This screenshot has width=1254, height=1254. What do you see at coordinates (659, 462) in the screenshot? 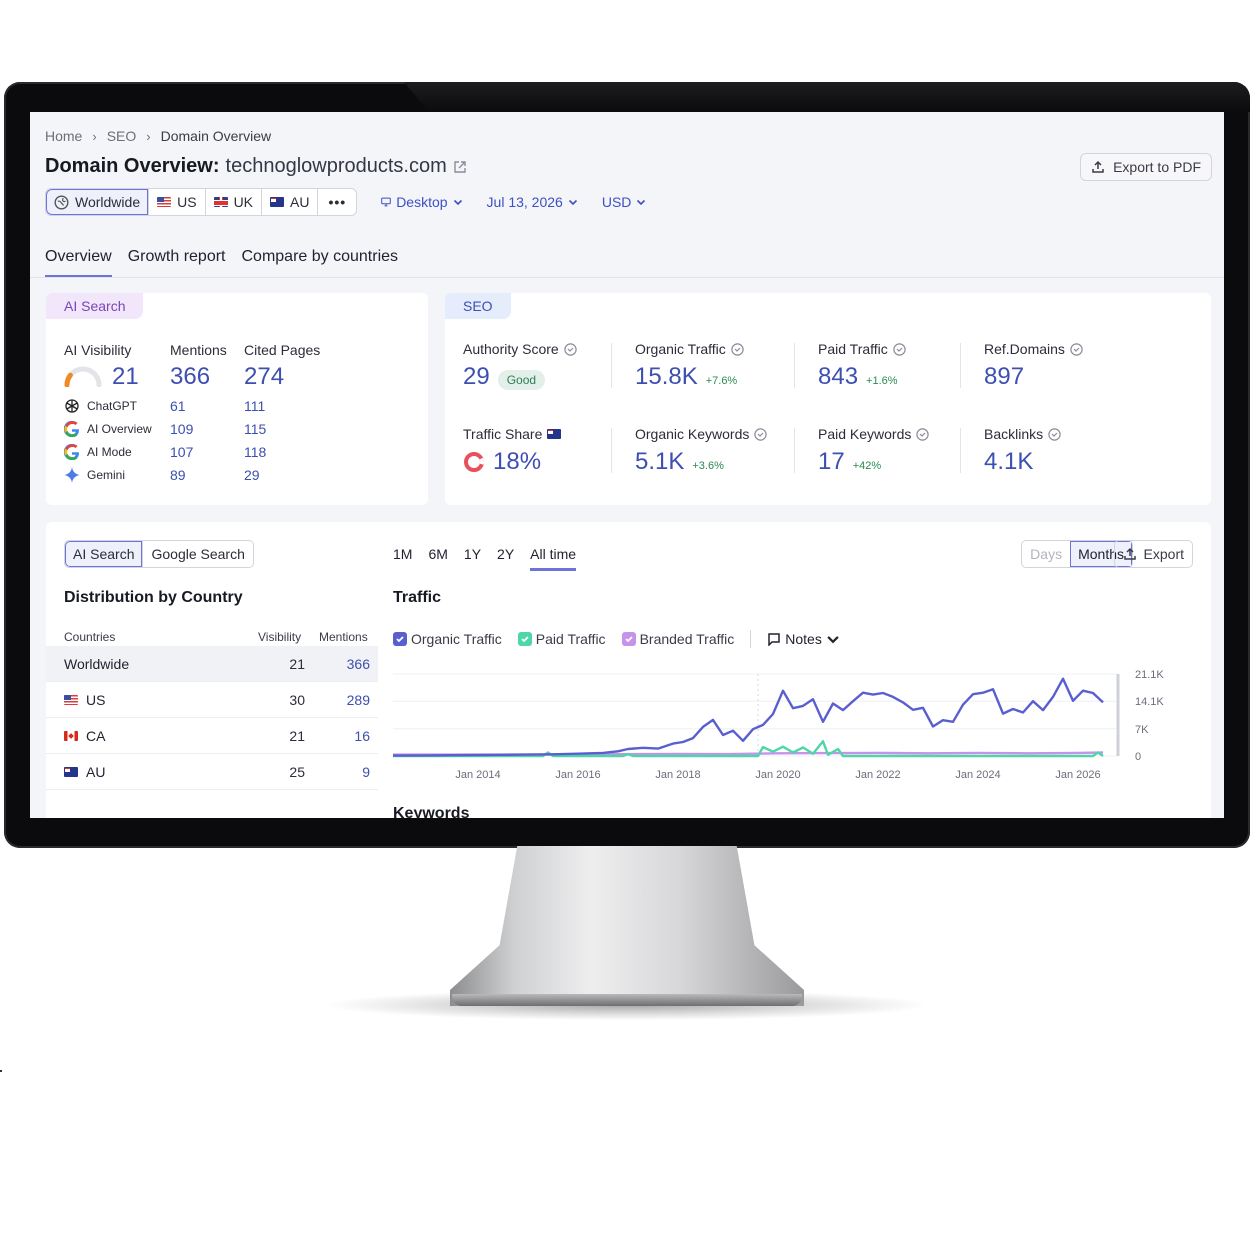
I see `organic-keywords-value: 5.1K` at bounding box center [659, 462].